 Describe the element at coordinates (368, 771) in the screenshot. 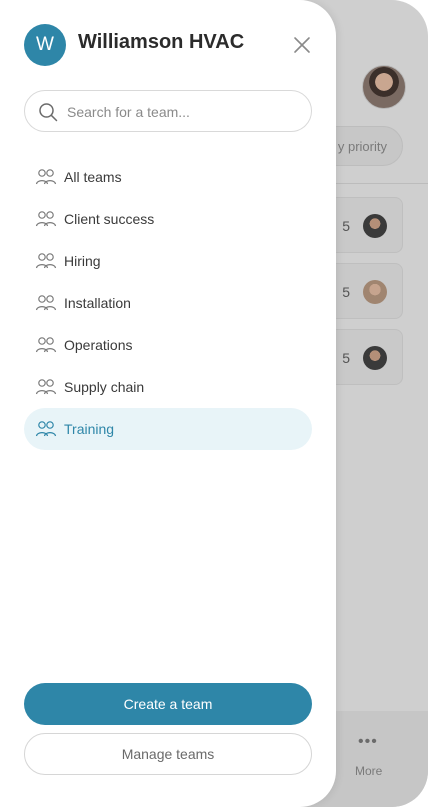

I see `tab-more-label: More` at that location.